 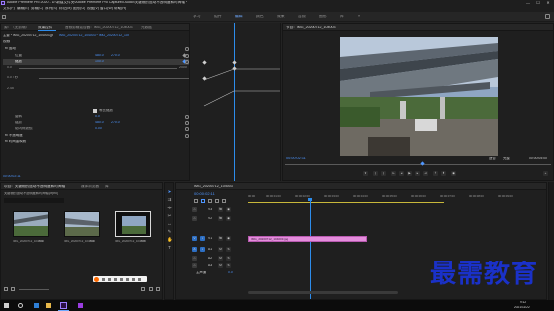 What do you see at coordinates (204, 194) in the screenshot?
I see `timeline-timecode: 00:00:02:11` at bounding box center [204, 194].